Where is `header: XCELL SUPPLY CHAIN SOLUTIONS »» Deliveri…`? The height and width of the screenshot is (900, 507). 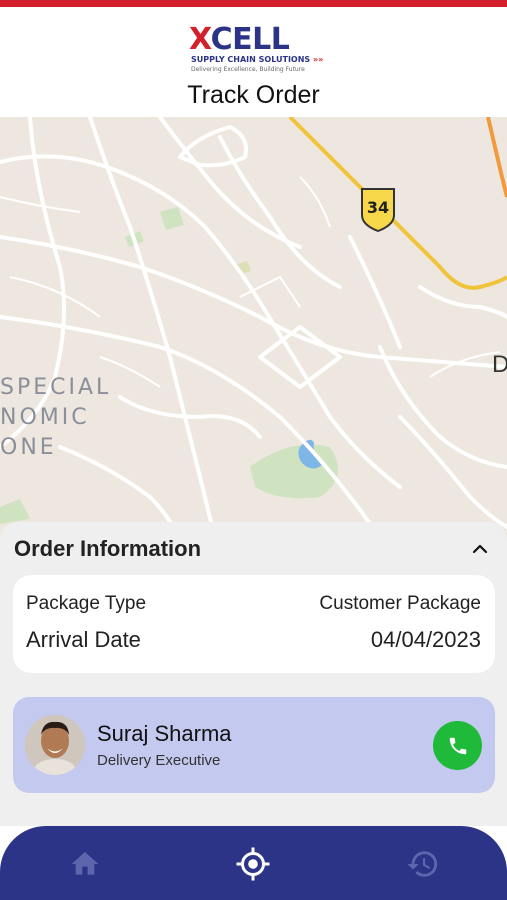
header: XCELL SUPPLY CHAIN SOLUTIONS »» Deliveri… is located at coordinates (253, 62).